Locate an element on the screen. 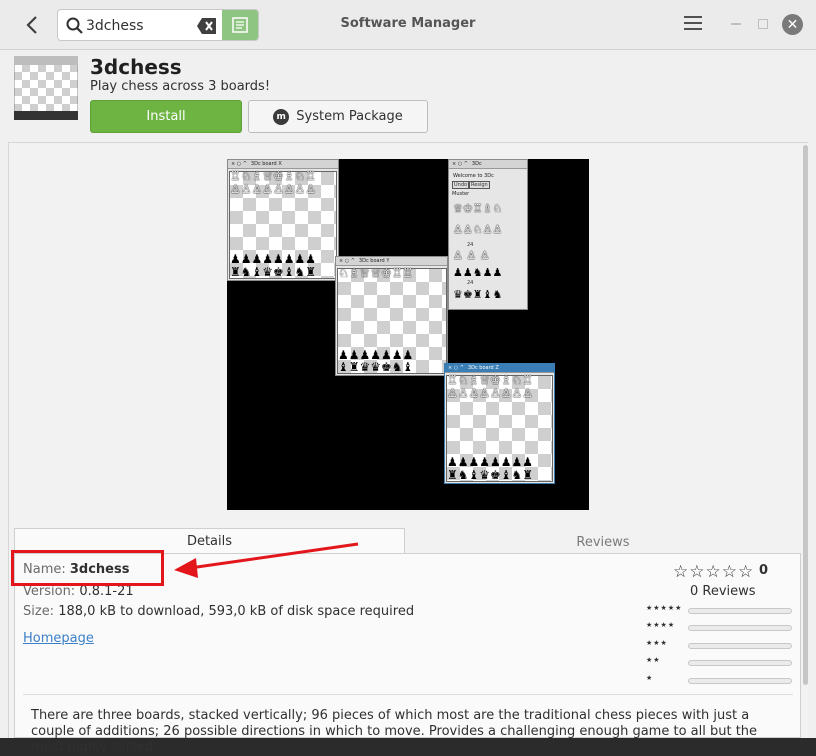  board-x-black-pieces: ♜♞♝♛♚♝♞♜ is located at coordinates (273, 272).